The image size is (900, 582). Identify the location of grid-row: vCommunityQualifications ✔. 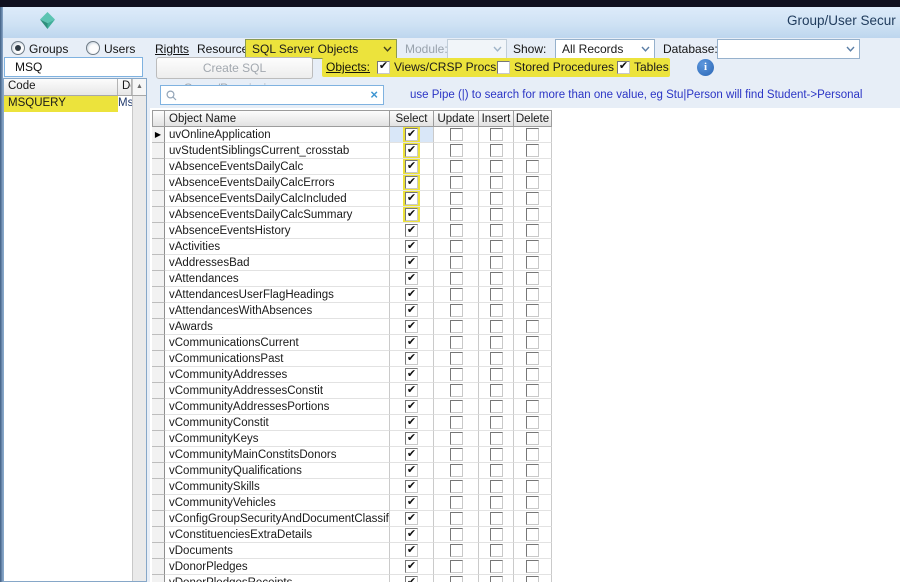
(352, 471).